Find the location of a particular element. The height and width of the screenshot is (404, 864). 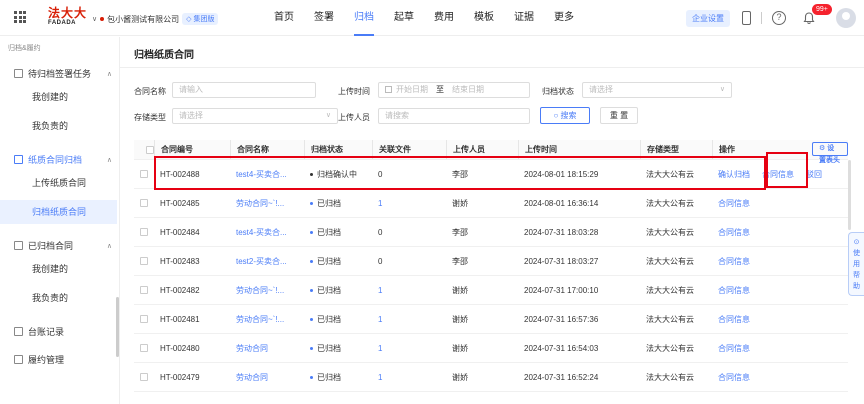

nav-item: 更多 is located at coordinates (564, 18).